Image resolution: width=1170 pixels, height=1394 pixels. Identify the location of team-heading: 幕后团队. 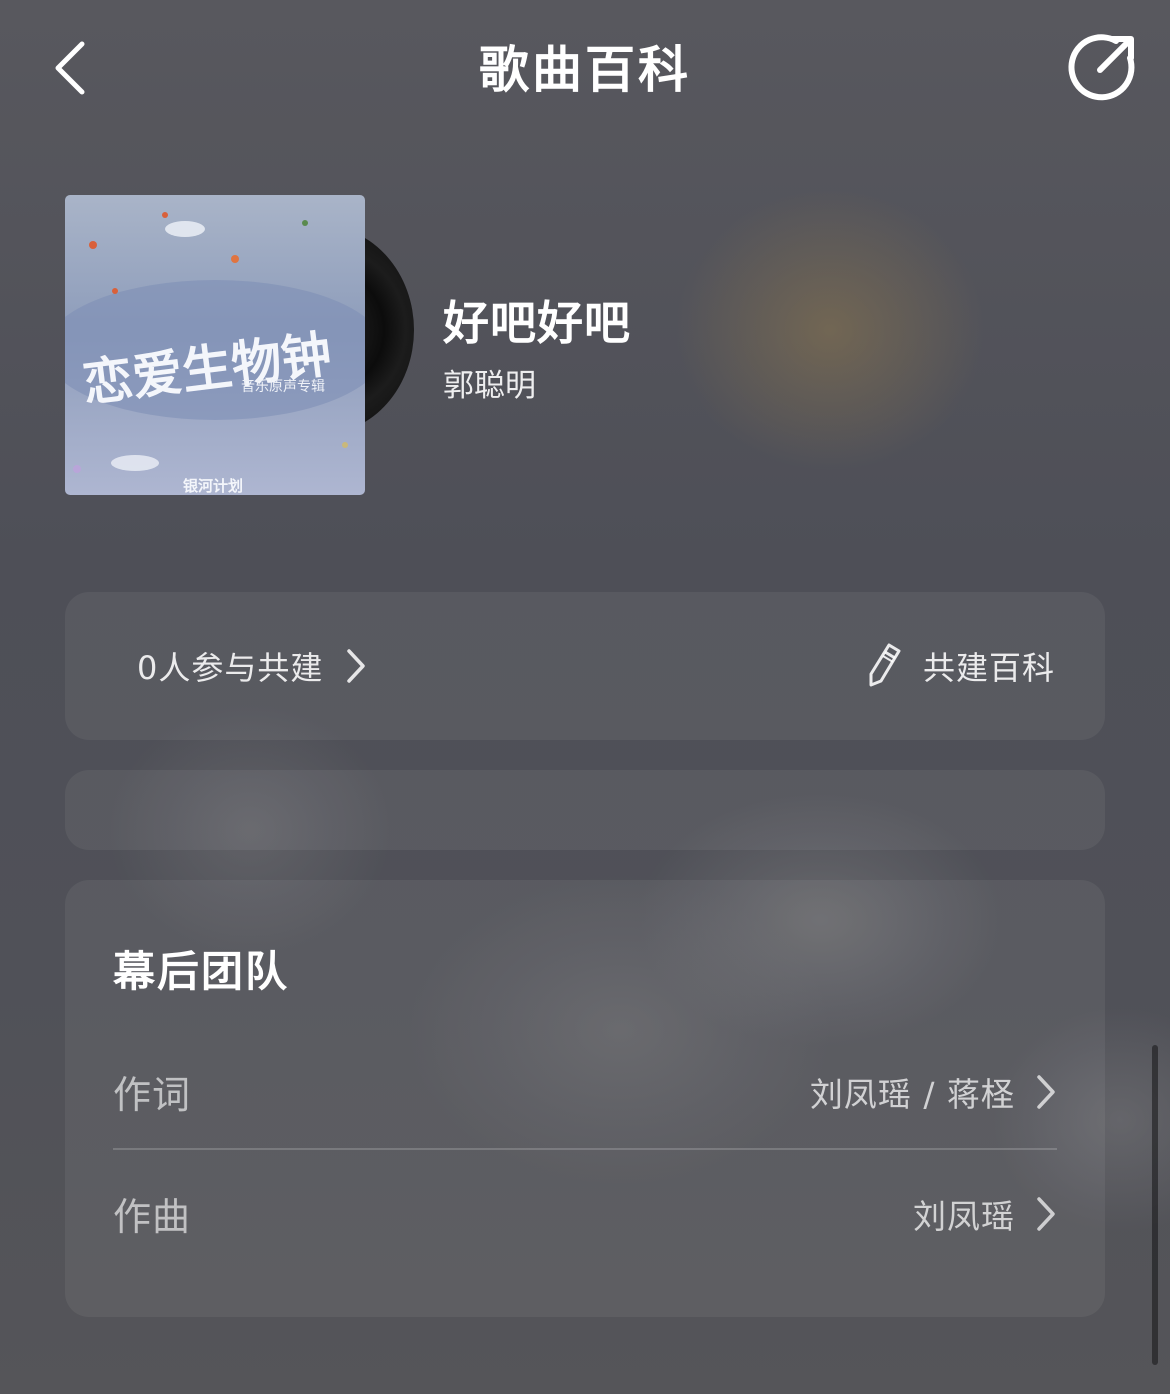
(201, 971).